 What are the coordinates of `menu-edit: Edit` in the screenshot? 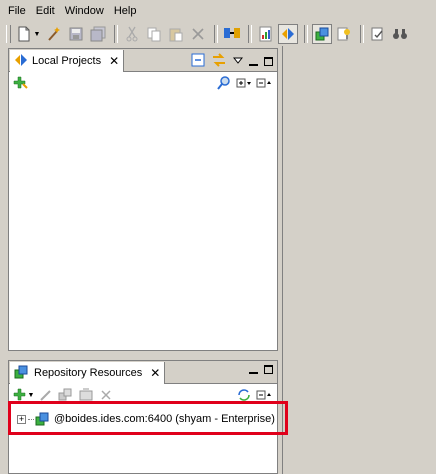 It's located at (45, 11).